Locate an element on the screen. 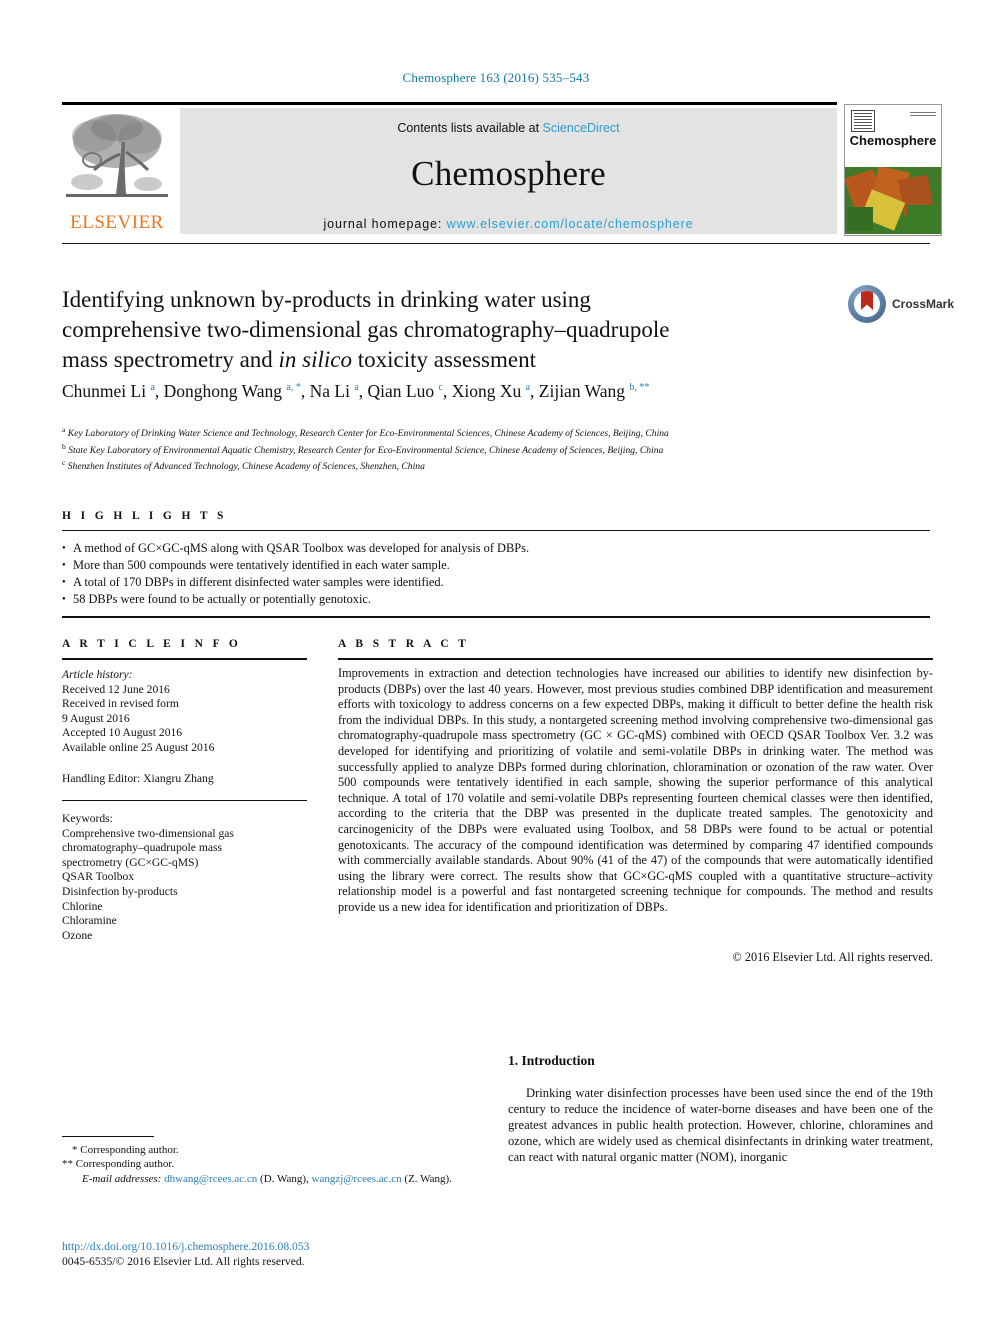  title-line-3-italic: in silico is located at coordinates (315, 359).